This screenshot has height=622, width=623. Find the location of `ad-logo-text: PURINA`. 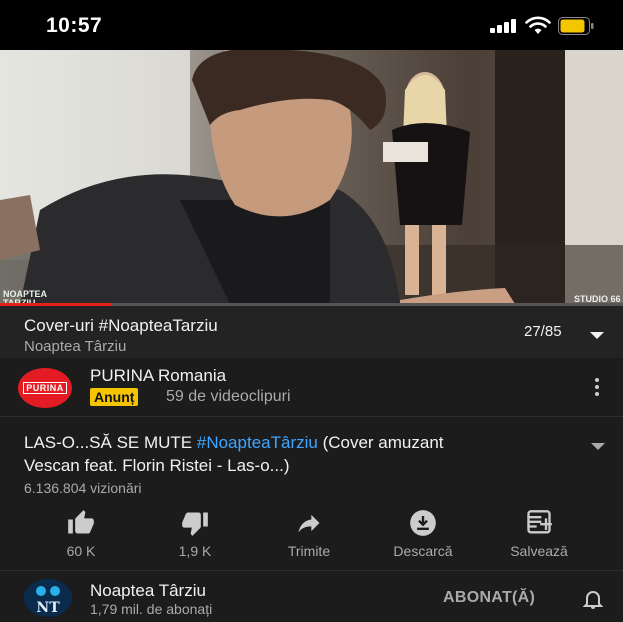

ad-logo-text: PURINA is located at coordinates (45, 388).